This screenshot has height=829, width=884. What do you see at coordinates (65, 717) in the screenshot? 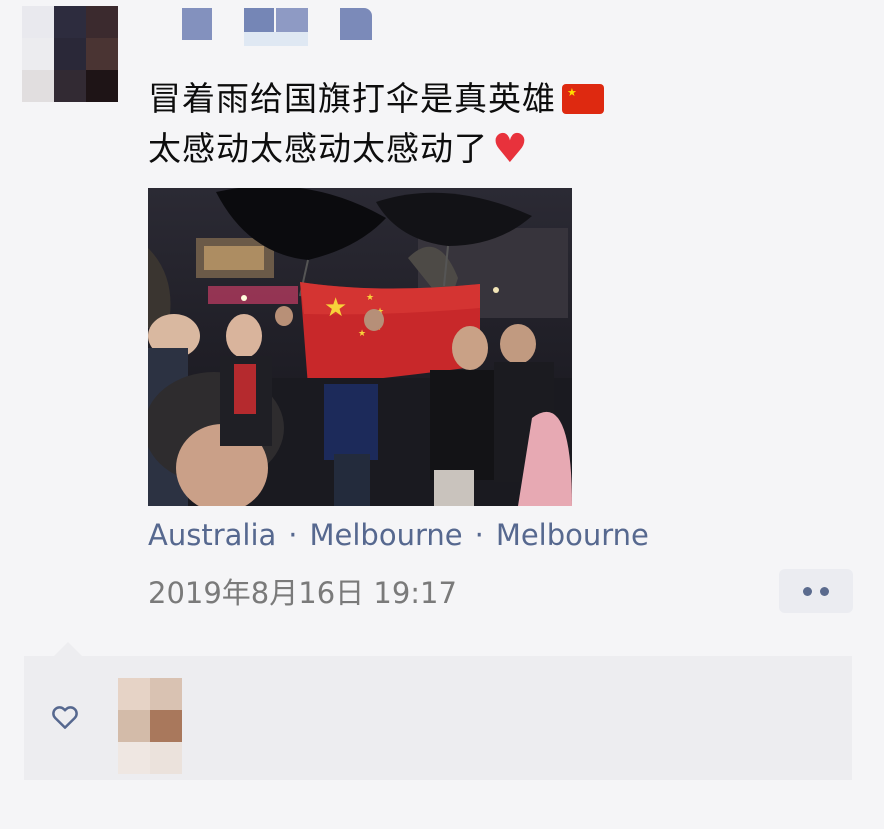
I see `heart-outline-icon` at bounding box center [65, 717].